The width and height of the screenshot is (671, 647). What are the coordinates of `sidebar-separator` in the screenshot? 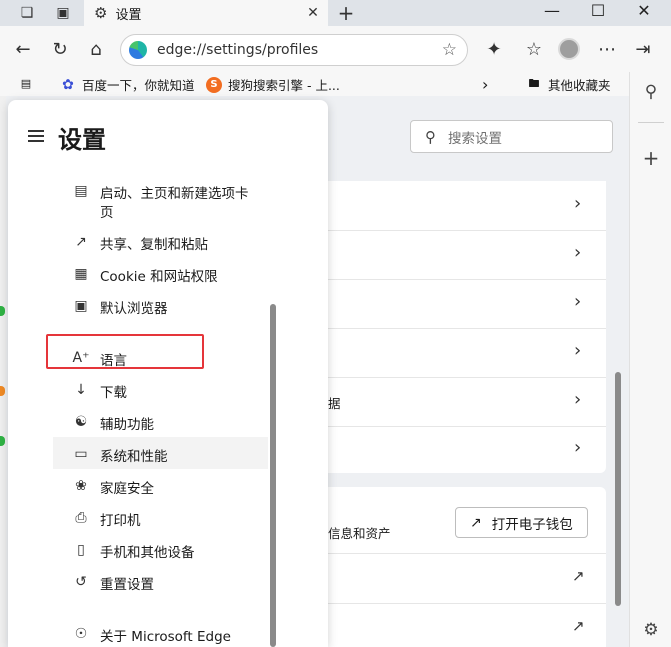 It's located at (651, 122).